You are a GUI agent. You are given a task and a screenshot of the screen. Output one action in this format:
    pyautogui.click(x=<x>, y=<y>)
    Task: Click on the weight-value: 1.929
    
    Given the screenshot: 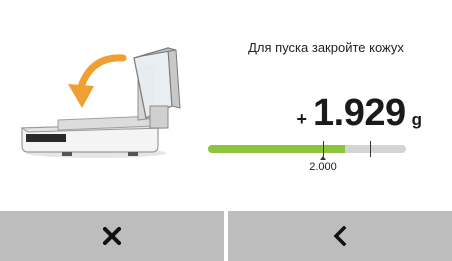 What is the action you would take?
    pyautogui.click(x=359, y=113)
    